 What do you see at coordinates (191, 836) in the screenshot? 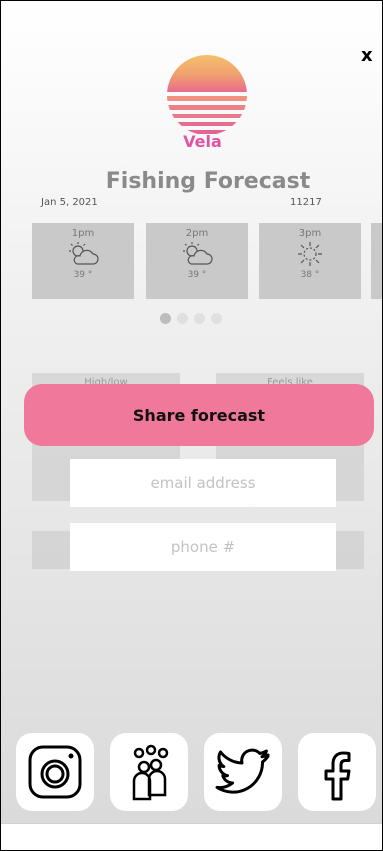
I see `bottom-bar` at bounding box center [191, 836].